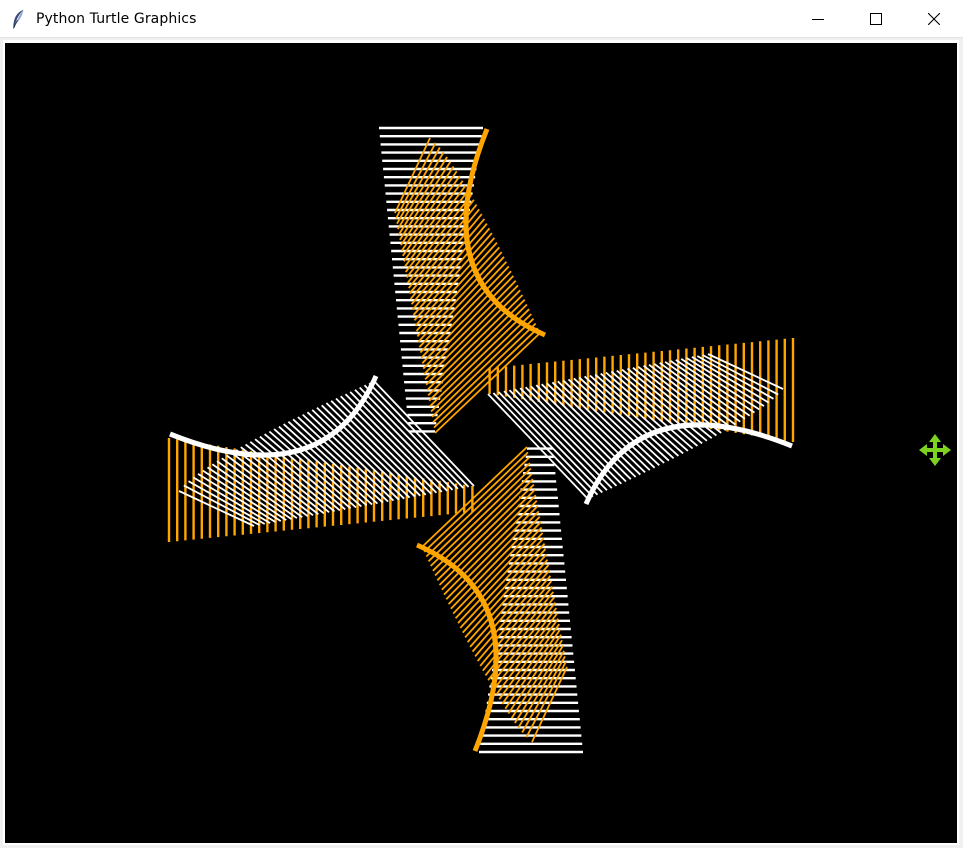 The image size is (963, 848). Describe the element at coordinates (935, 450) in the screenshot. I see `move-icon` at that location.